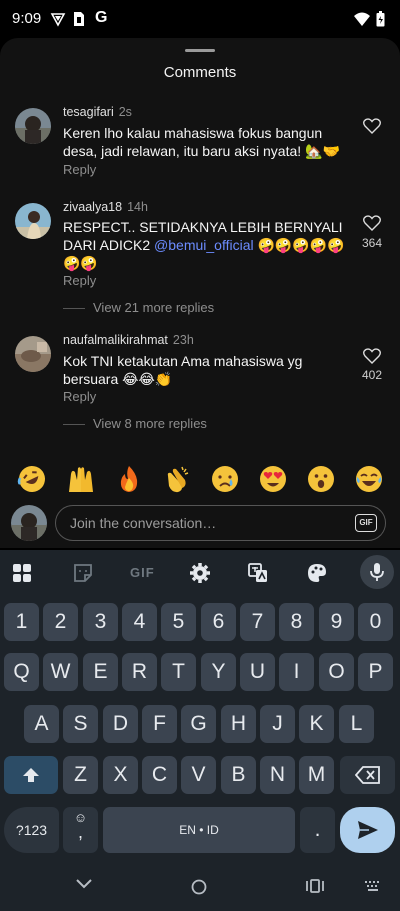 This screenshot has width=400, height=911. I want to click on key-x: X, so click(120, 775).